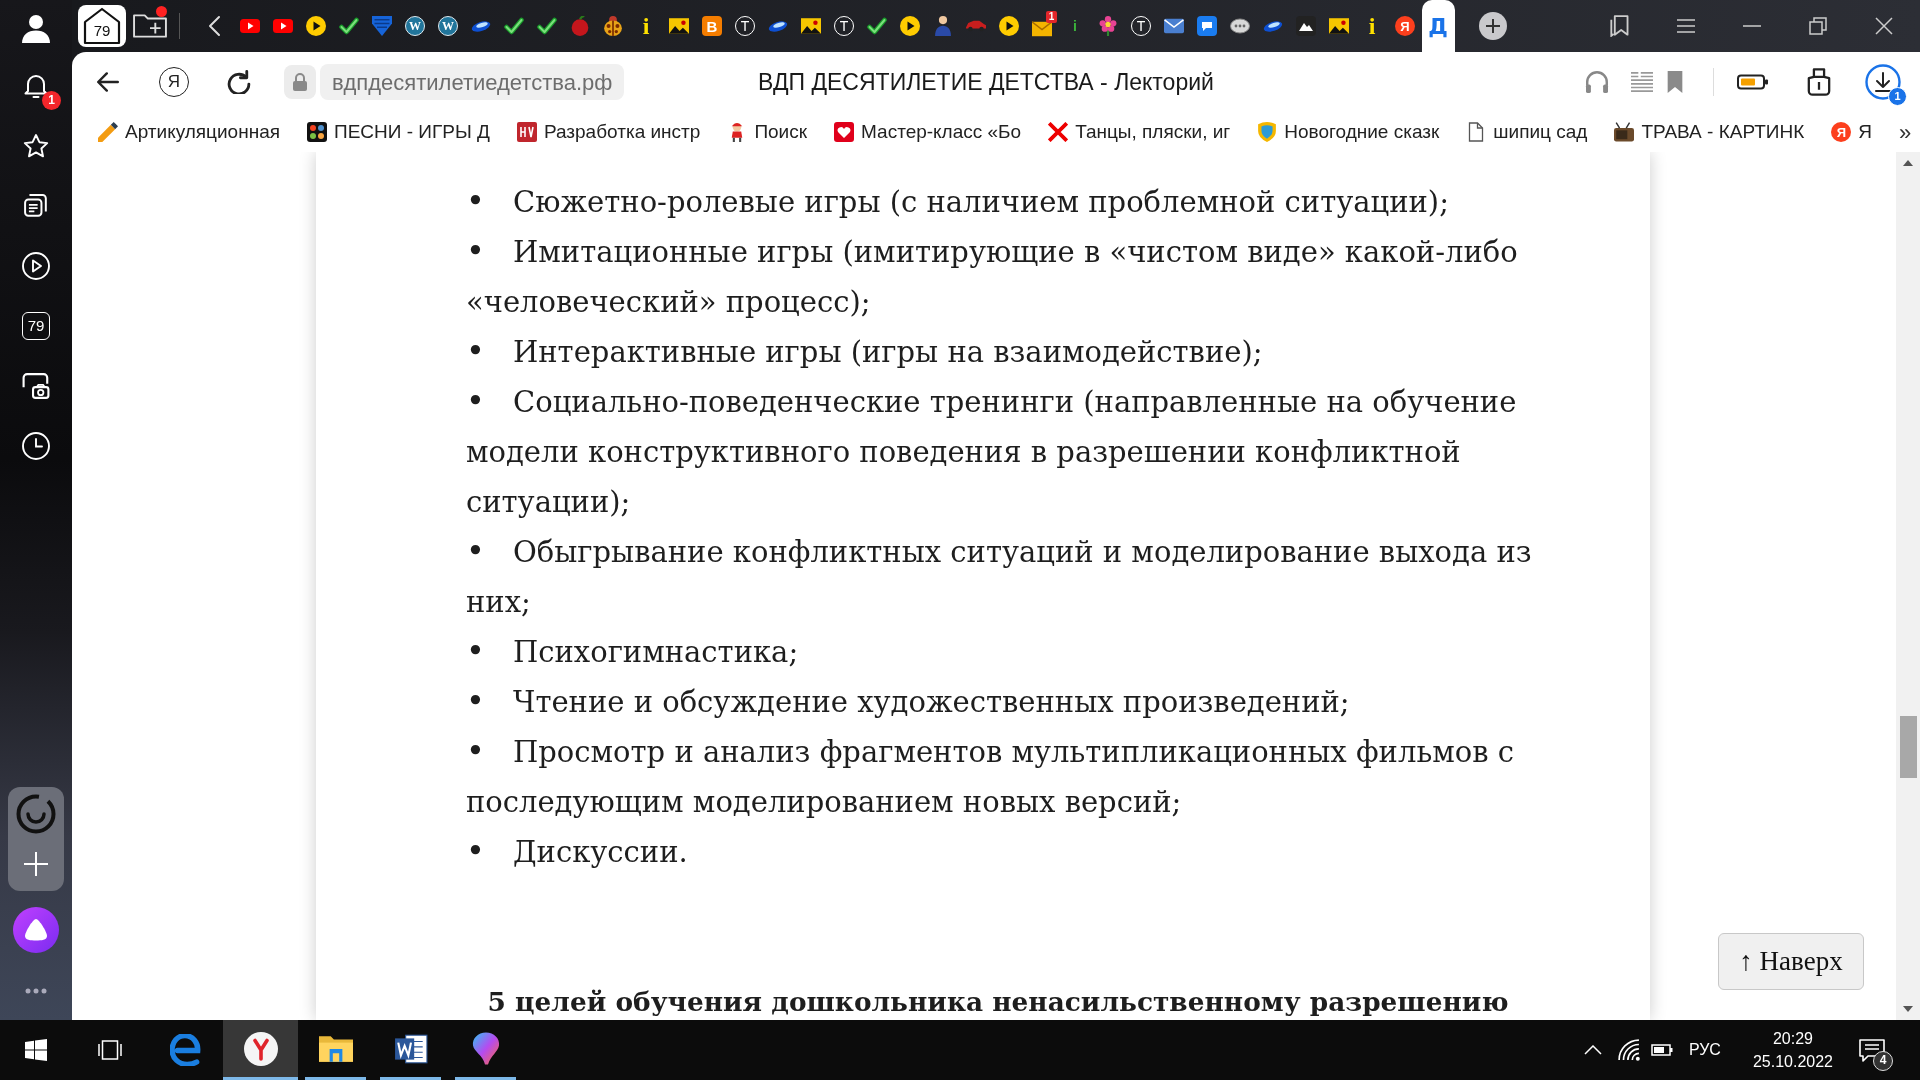 This screenshot has height=1080, width=1920. I want to click on new-tab-icon, so click(1493, 26).